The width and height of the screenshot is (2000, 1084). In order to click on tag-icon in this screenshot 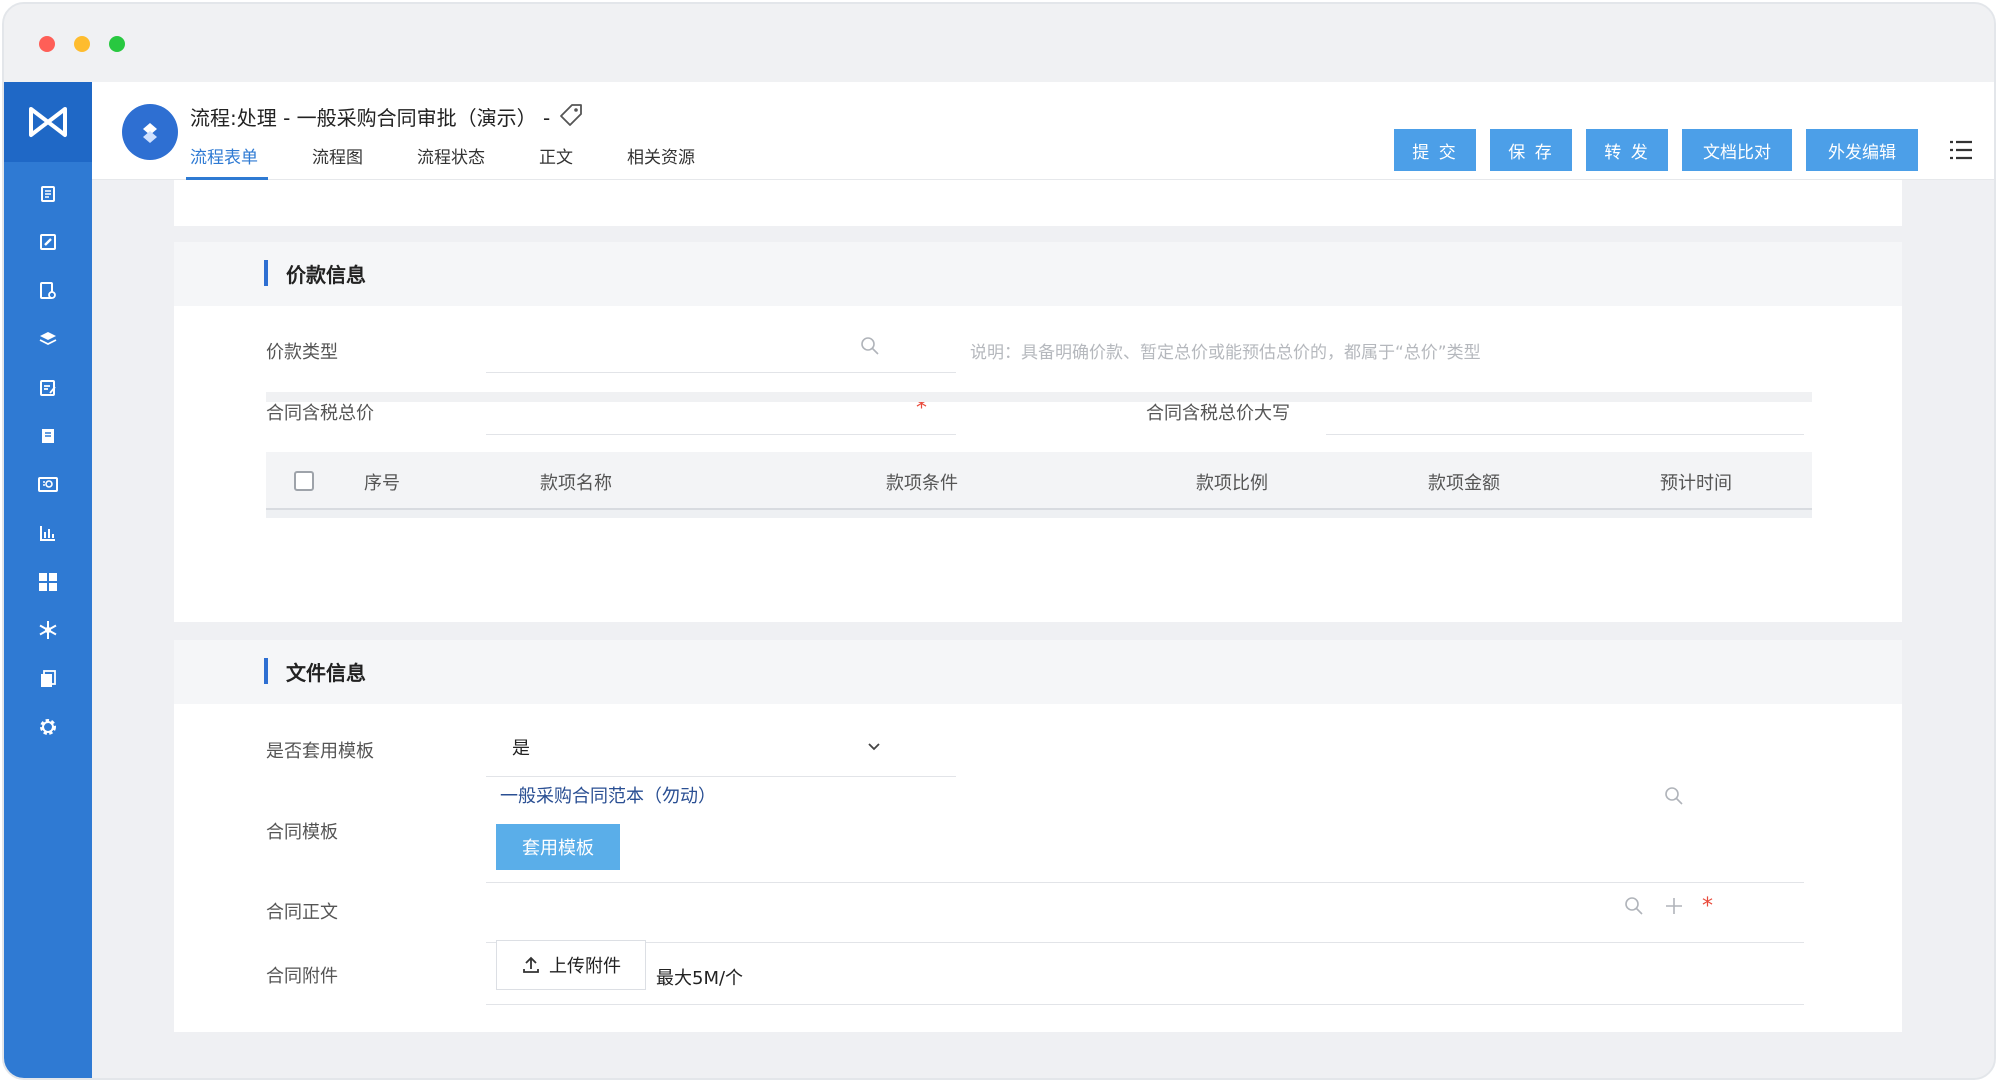, I will do `click(571, 115)`.